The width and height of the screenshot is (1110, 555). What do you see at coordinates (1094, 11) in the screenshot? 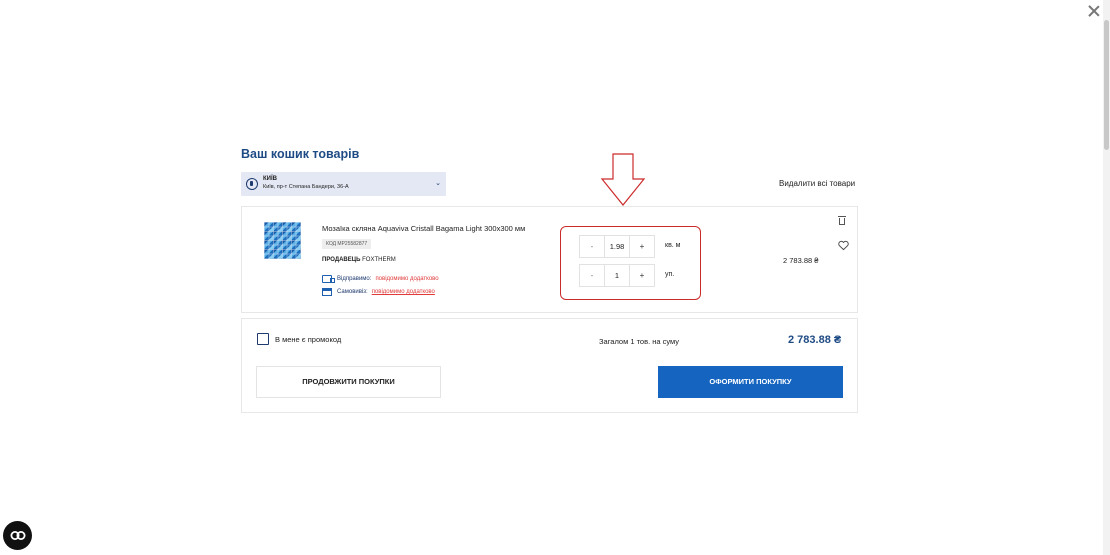
I see `close-icon` at bounding box center [1094, 11].